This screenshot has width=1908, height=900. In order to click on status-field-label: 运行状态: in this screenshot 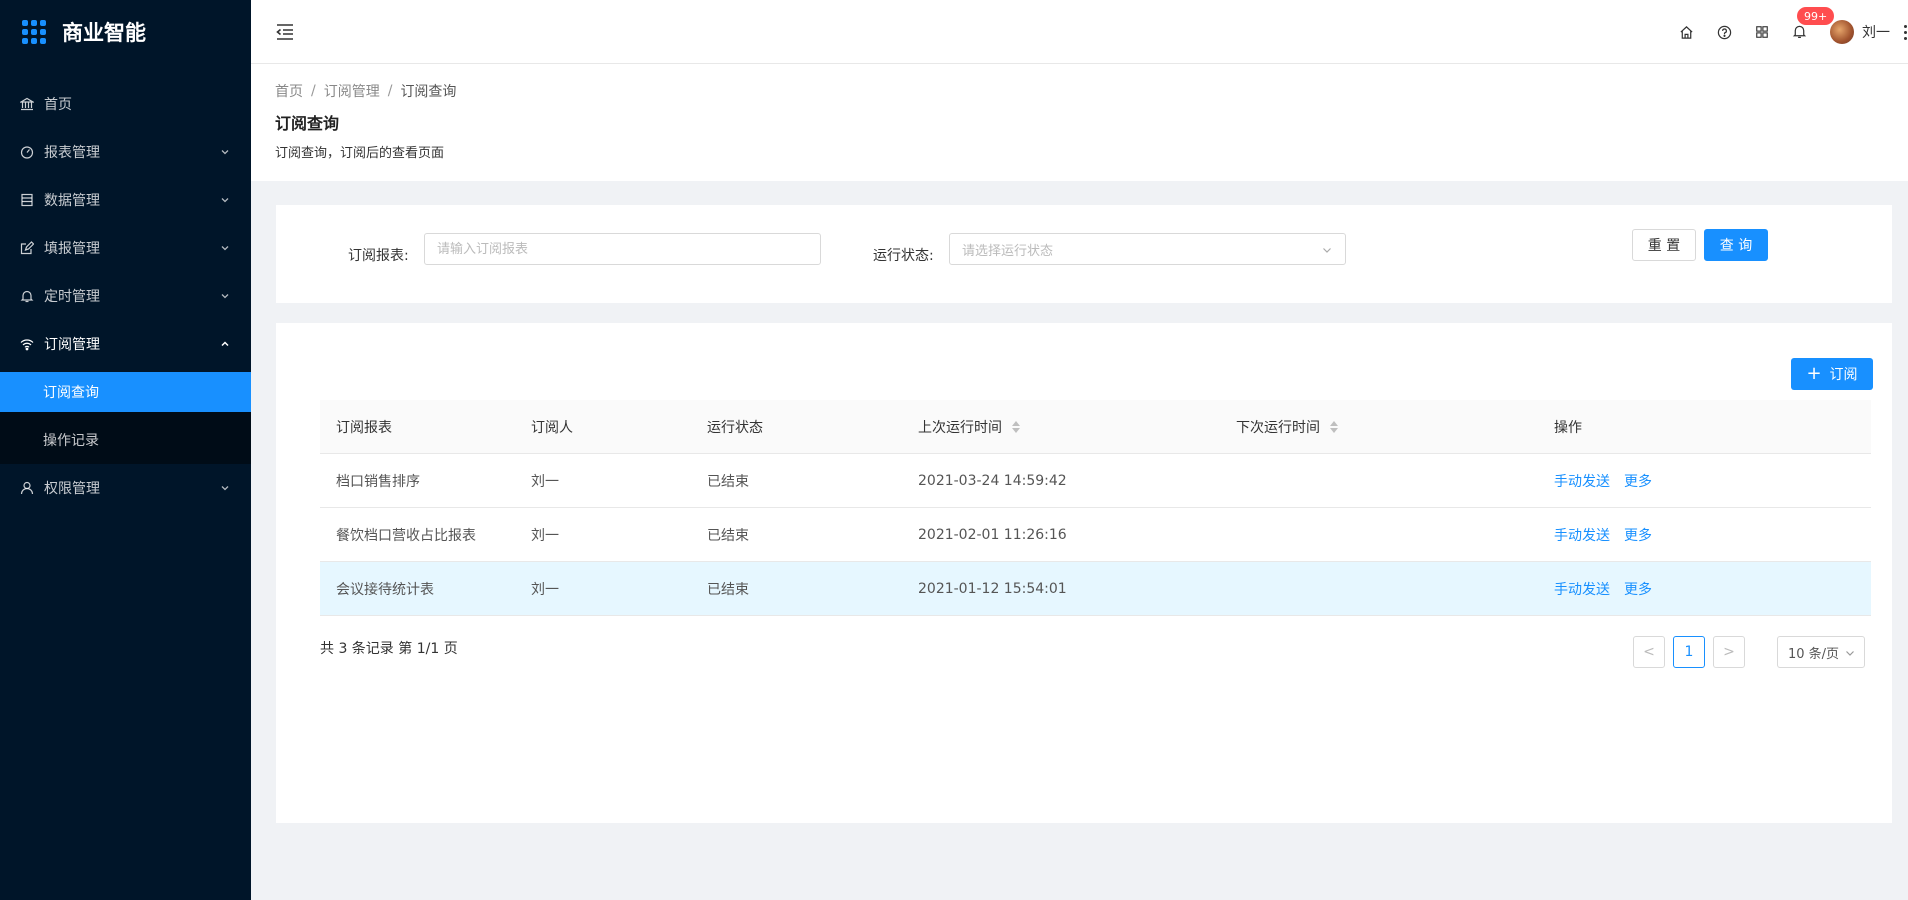, I will do `click(903, 256)`.